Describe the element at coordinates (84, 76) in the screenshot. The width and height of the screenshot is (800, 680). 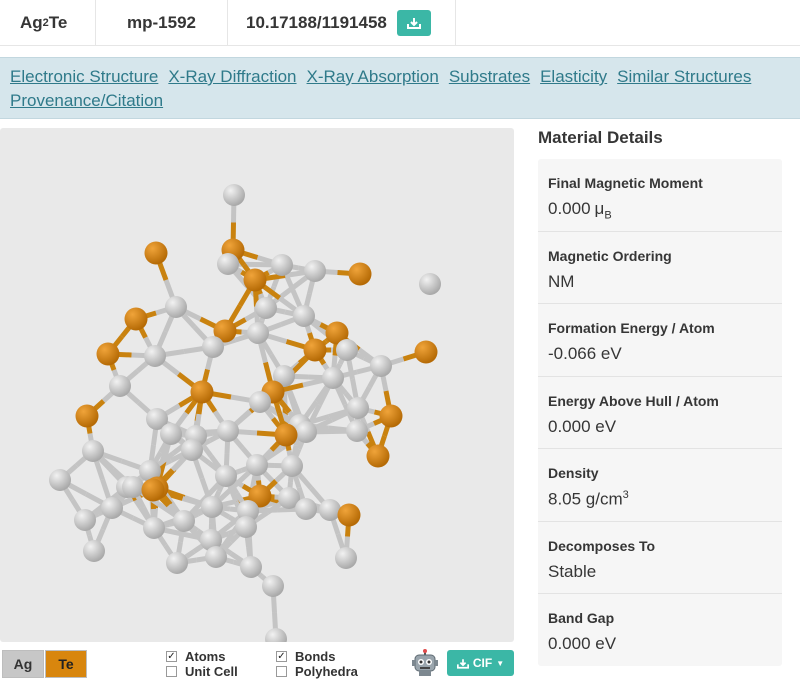
I see `nav-electronic-structure: Electronic Structure` at that location.